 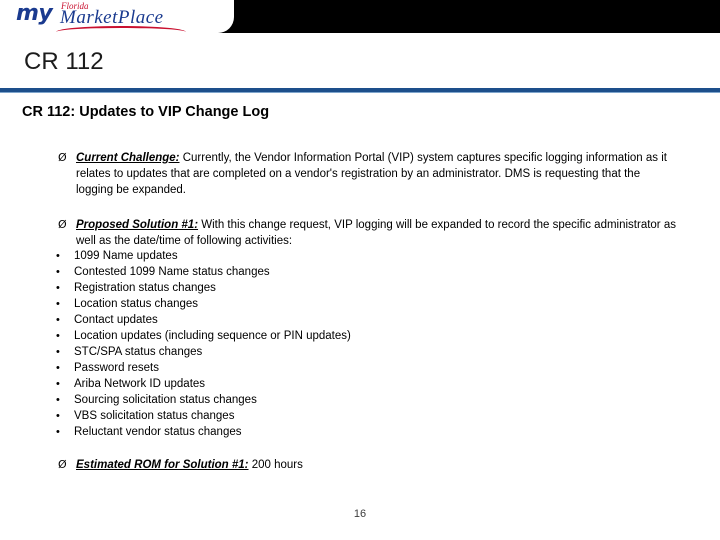 I want to click on logo-plate: my Florida MarketPlace, so click(x=117, y=16).